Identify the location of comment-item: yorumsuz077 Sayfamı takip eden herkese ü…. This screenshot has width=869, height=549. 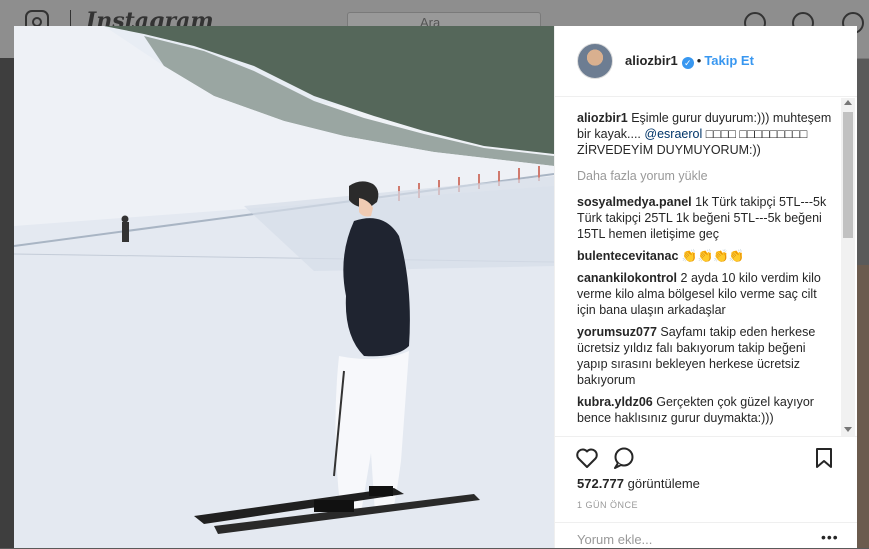
(707, 356).